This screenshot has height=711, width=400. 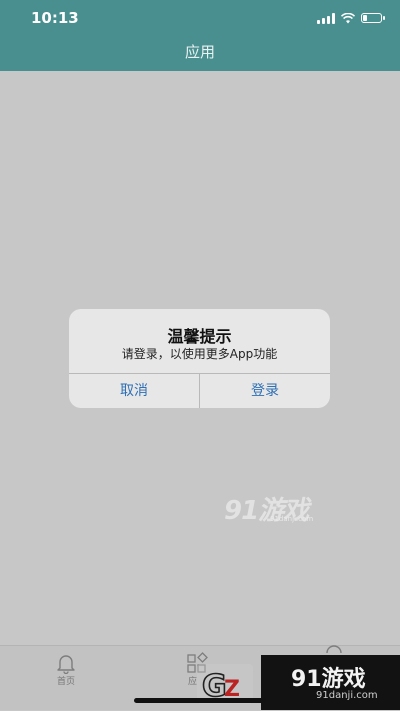 I want to click on status-icons, so click(x=351, y=18).